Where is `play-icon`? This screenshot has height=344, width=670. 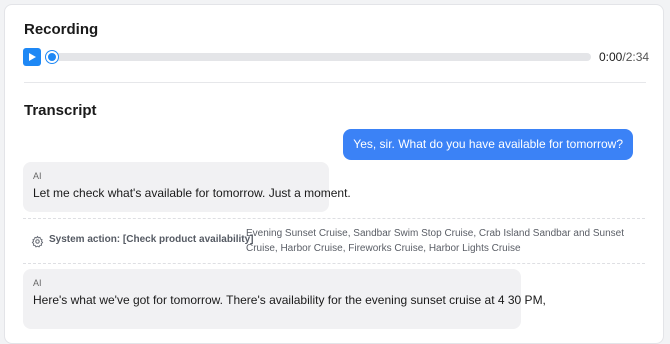 play-icon is located at coordinates (32, 57).